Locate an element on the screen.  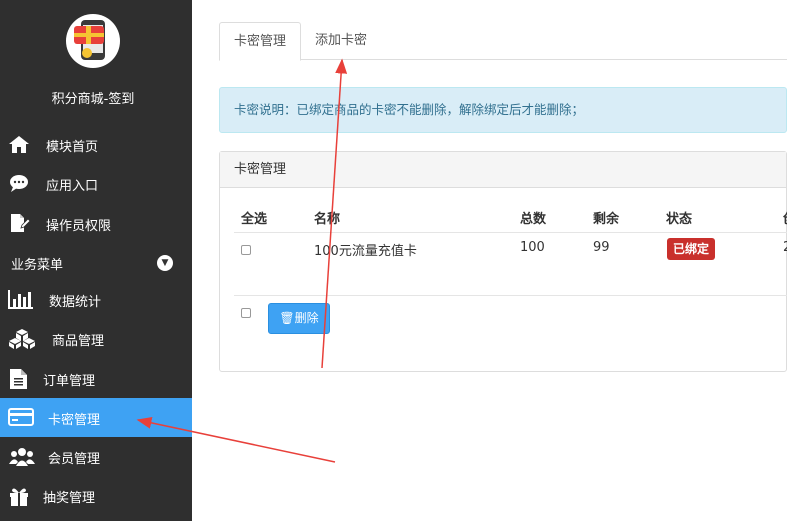
sidebar-item-member-management: 会员管理 is located at coordinates (96, 456).